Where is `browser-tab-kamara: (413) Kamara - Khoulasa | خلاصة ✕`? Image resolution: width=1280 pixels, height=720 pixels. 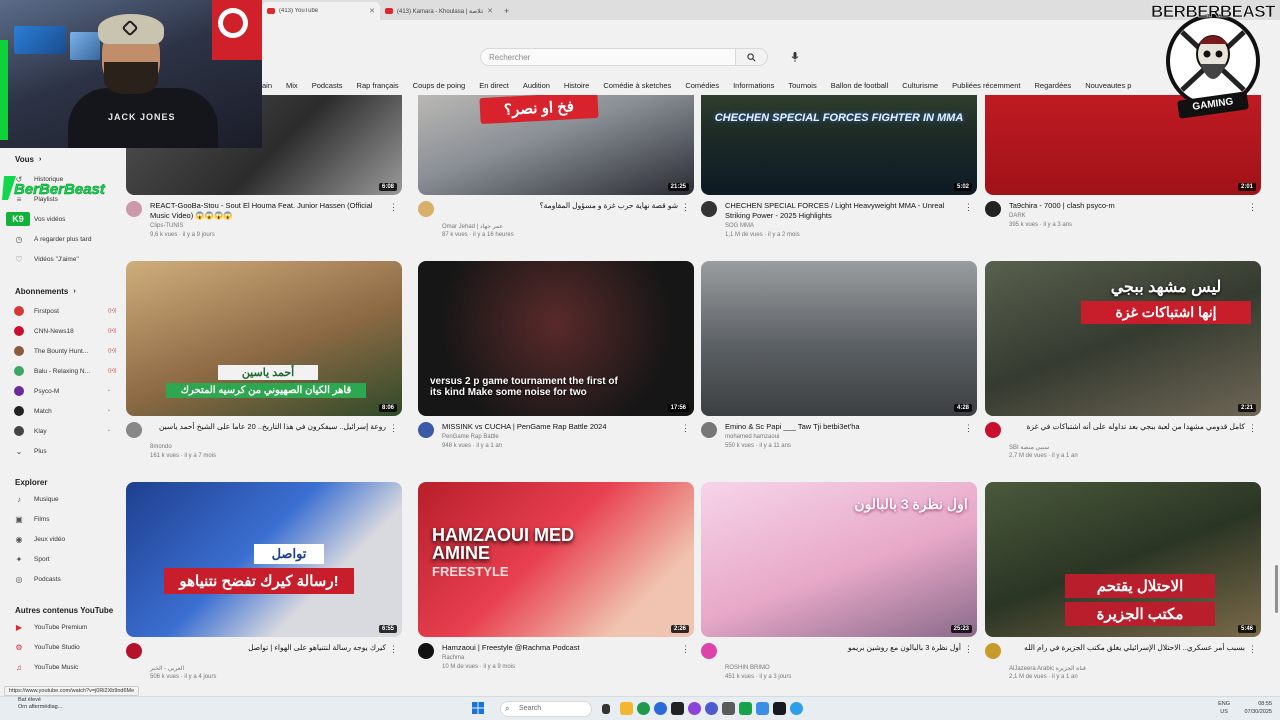
browser-tab-kamara: (413) Kamara - Khoulasa | خلاصة ✕ is located at coordinates (439, 11).